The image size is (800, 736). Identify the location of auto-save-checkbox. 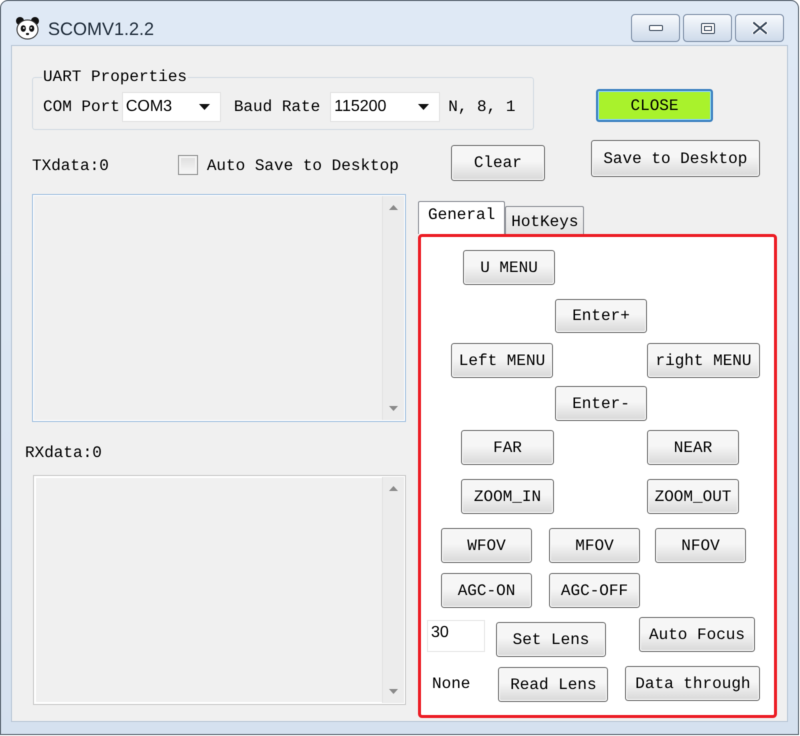
(188, 165).